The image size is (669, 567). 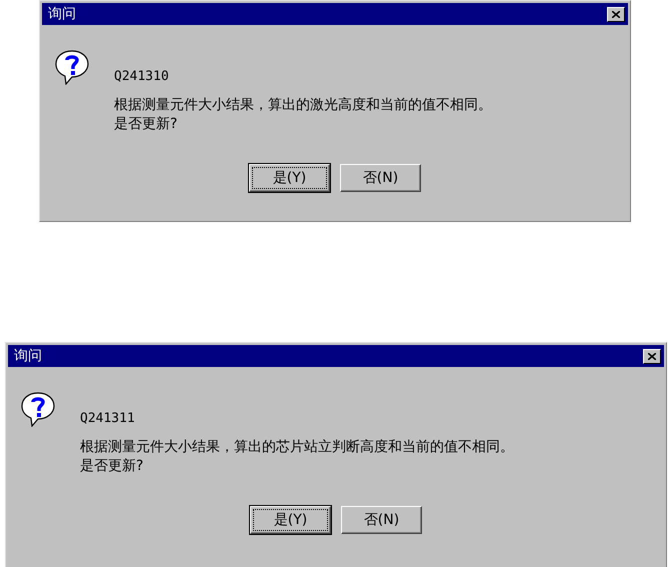 I want to click on message-text: 根据测量元件大小结果，算出的激光高度和当前的值不相同。, so click(x=303, y=105).